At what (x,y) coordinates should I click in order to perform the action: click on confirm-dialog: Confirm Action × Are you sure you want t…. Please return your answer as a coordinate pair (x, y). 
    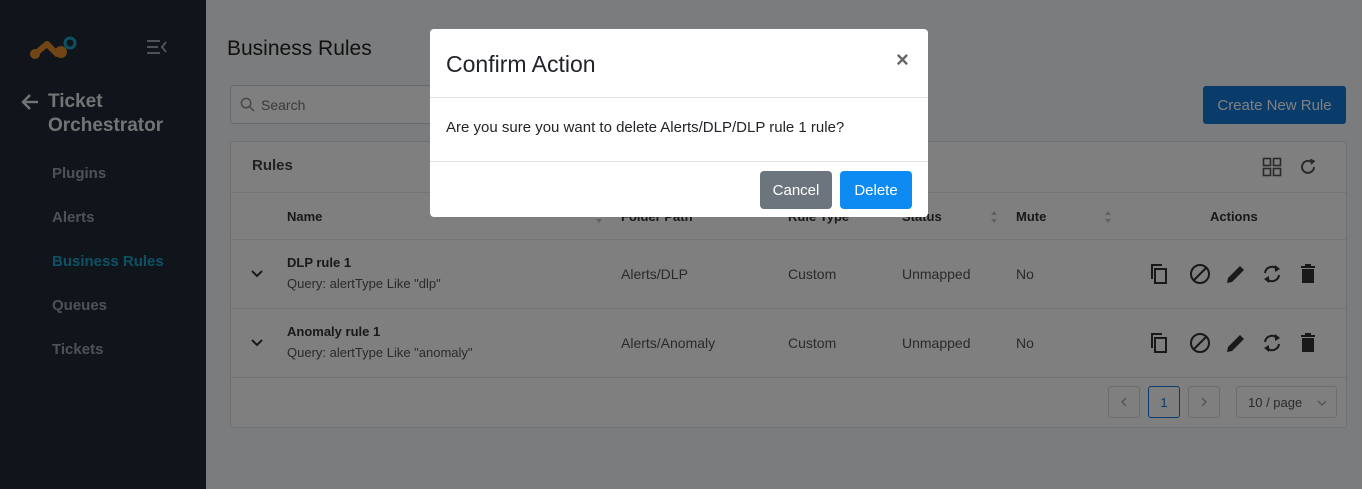
    Looking at the image, I should click on (679, 123).